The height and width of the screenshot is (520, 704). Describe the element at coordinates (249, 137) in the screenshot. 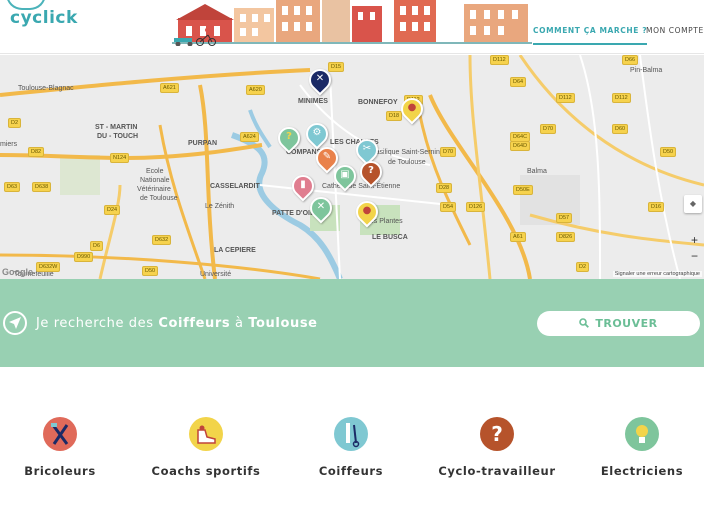

I see `road-badge: A624` at that location.